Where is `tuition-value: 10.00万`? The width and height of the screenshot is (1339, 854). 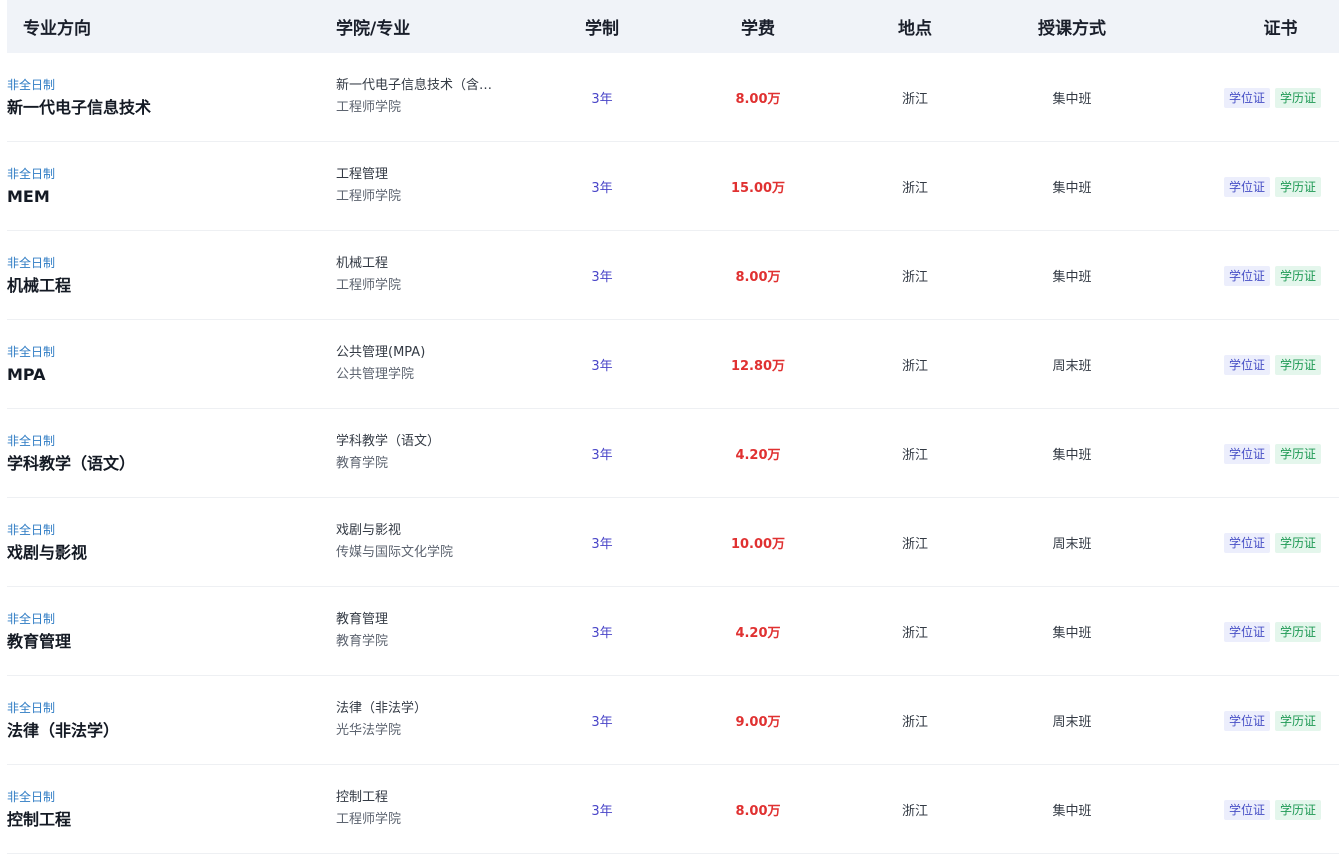 tuition-value: 10.00万 is located at coordinates (758, 544).